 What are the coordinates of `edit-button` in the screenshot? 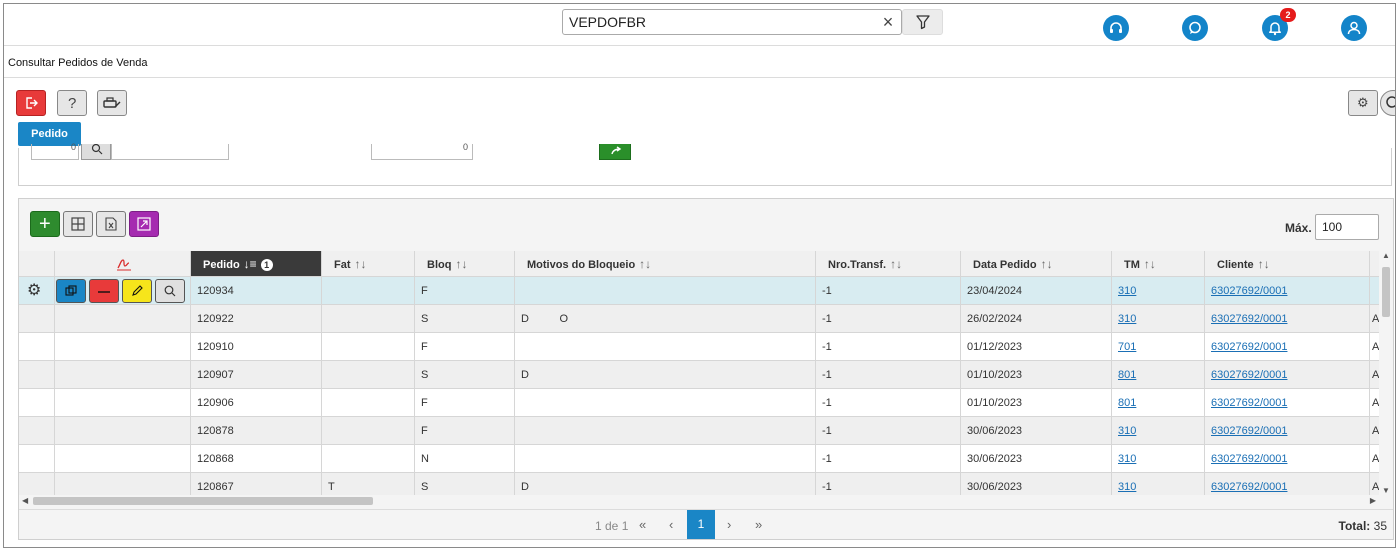 It's located at (137, 291).